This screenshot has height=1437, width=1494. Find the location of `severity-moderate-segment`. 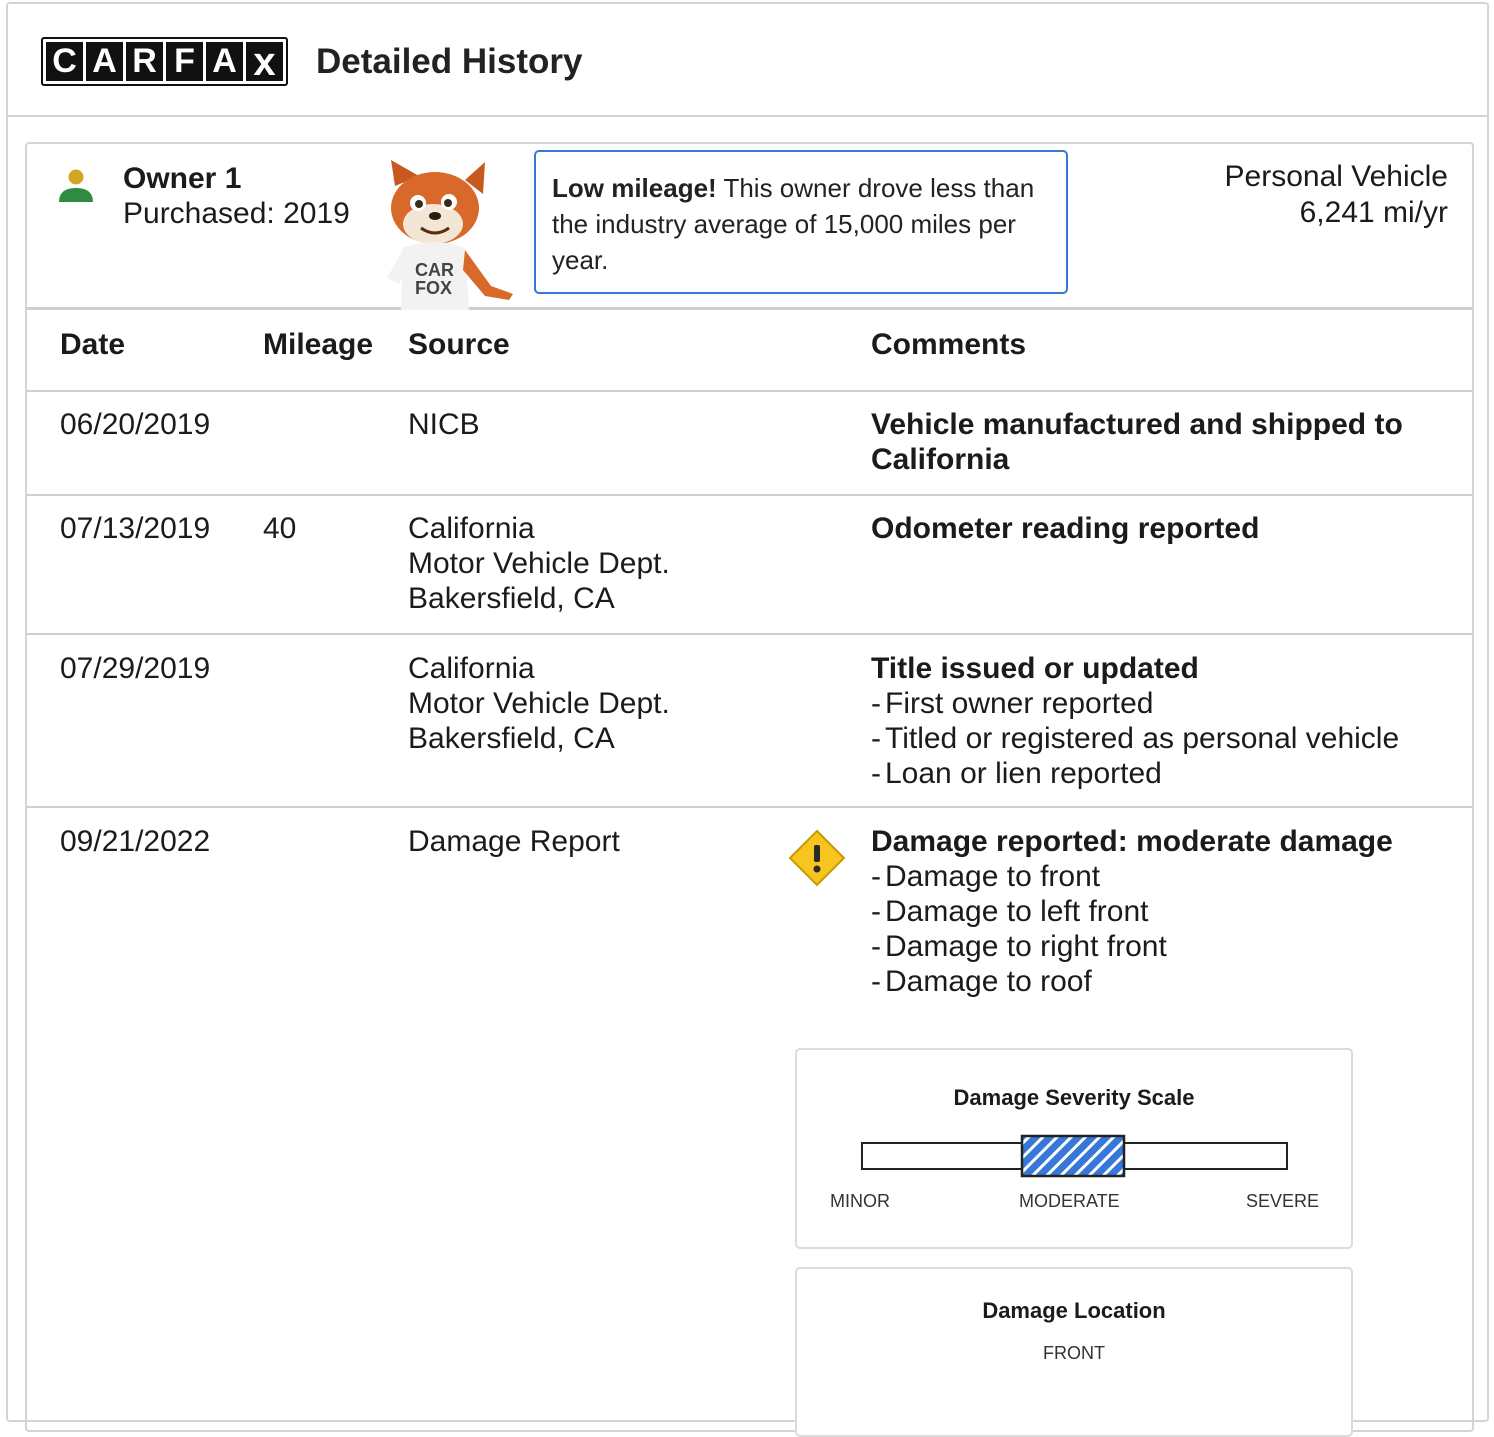

severity-moderate-segment is located at coordinates (1073, 1156).